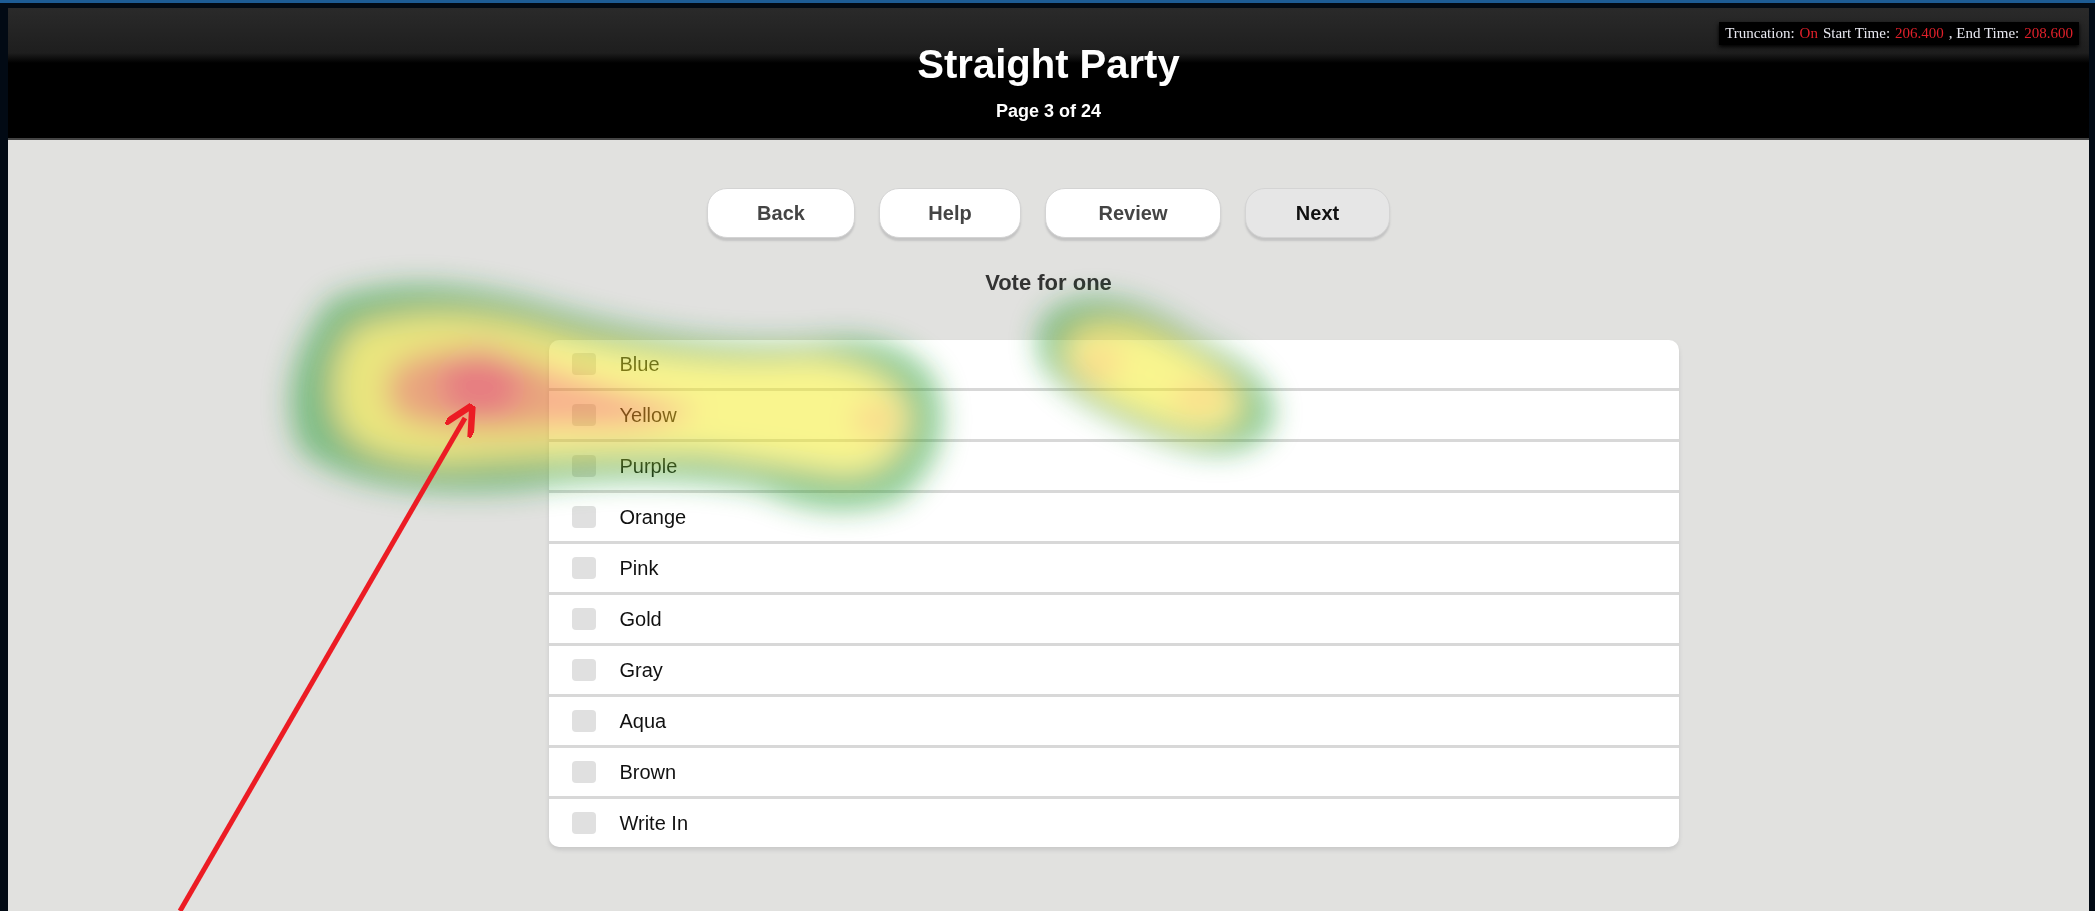 The image size is (2095, 911). Describe the element at coordinates (648, 772) in the screenshot. I see `option-label: Brown` at that location.